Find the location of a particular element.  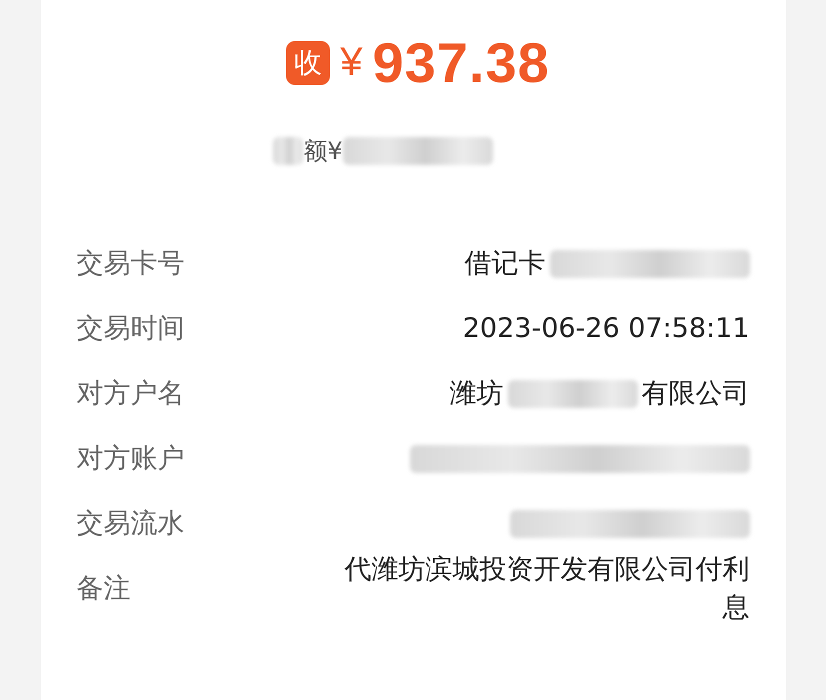

field-label: 交易流水 is located at coordinates (130, 524).